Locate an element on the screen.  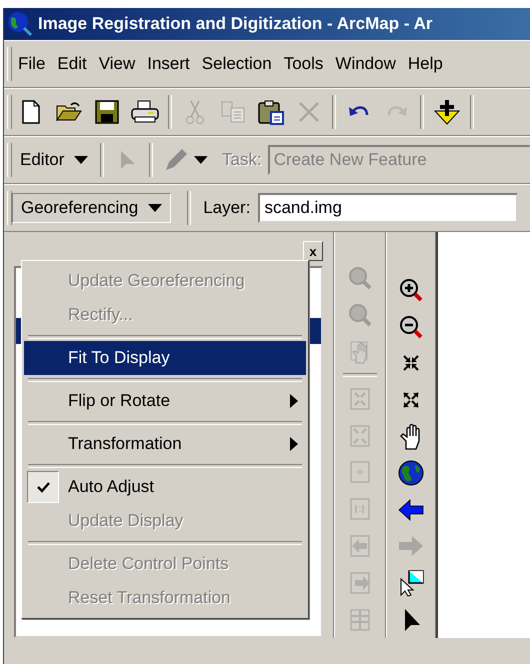
menu-item: Selection is located at coordinates (237, 64).